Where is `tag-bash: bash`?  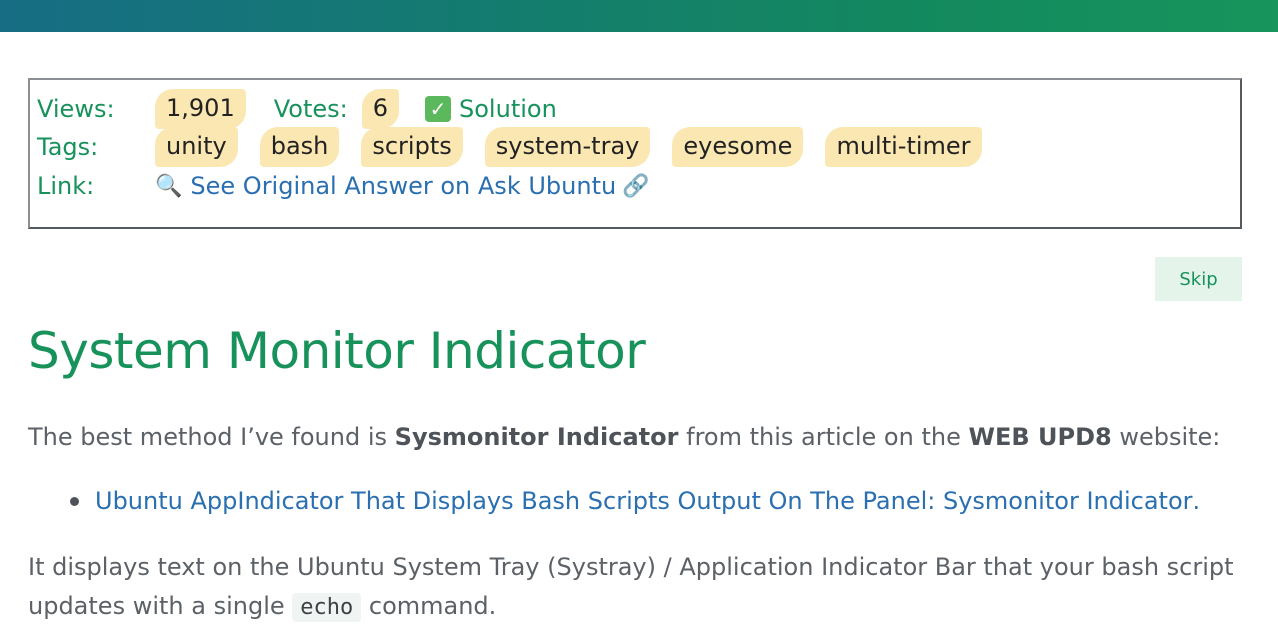
tag-bash: bash is located at coordinates (299, 147).